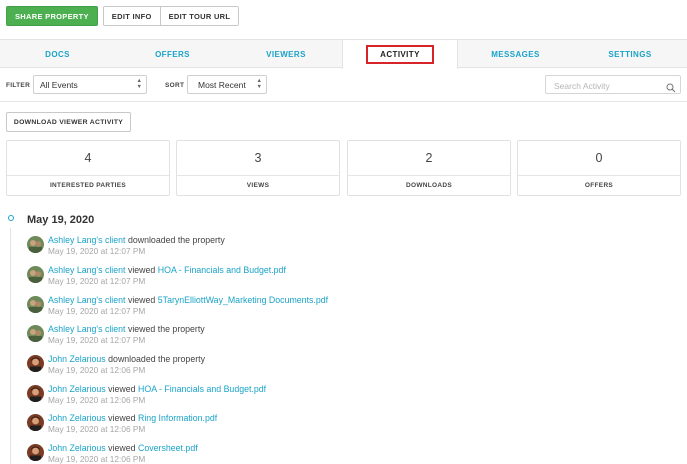  Describe the element at coordinates (131, 16) in the screenshot. I see `edit-info-button: EDIT INFO` at that location.